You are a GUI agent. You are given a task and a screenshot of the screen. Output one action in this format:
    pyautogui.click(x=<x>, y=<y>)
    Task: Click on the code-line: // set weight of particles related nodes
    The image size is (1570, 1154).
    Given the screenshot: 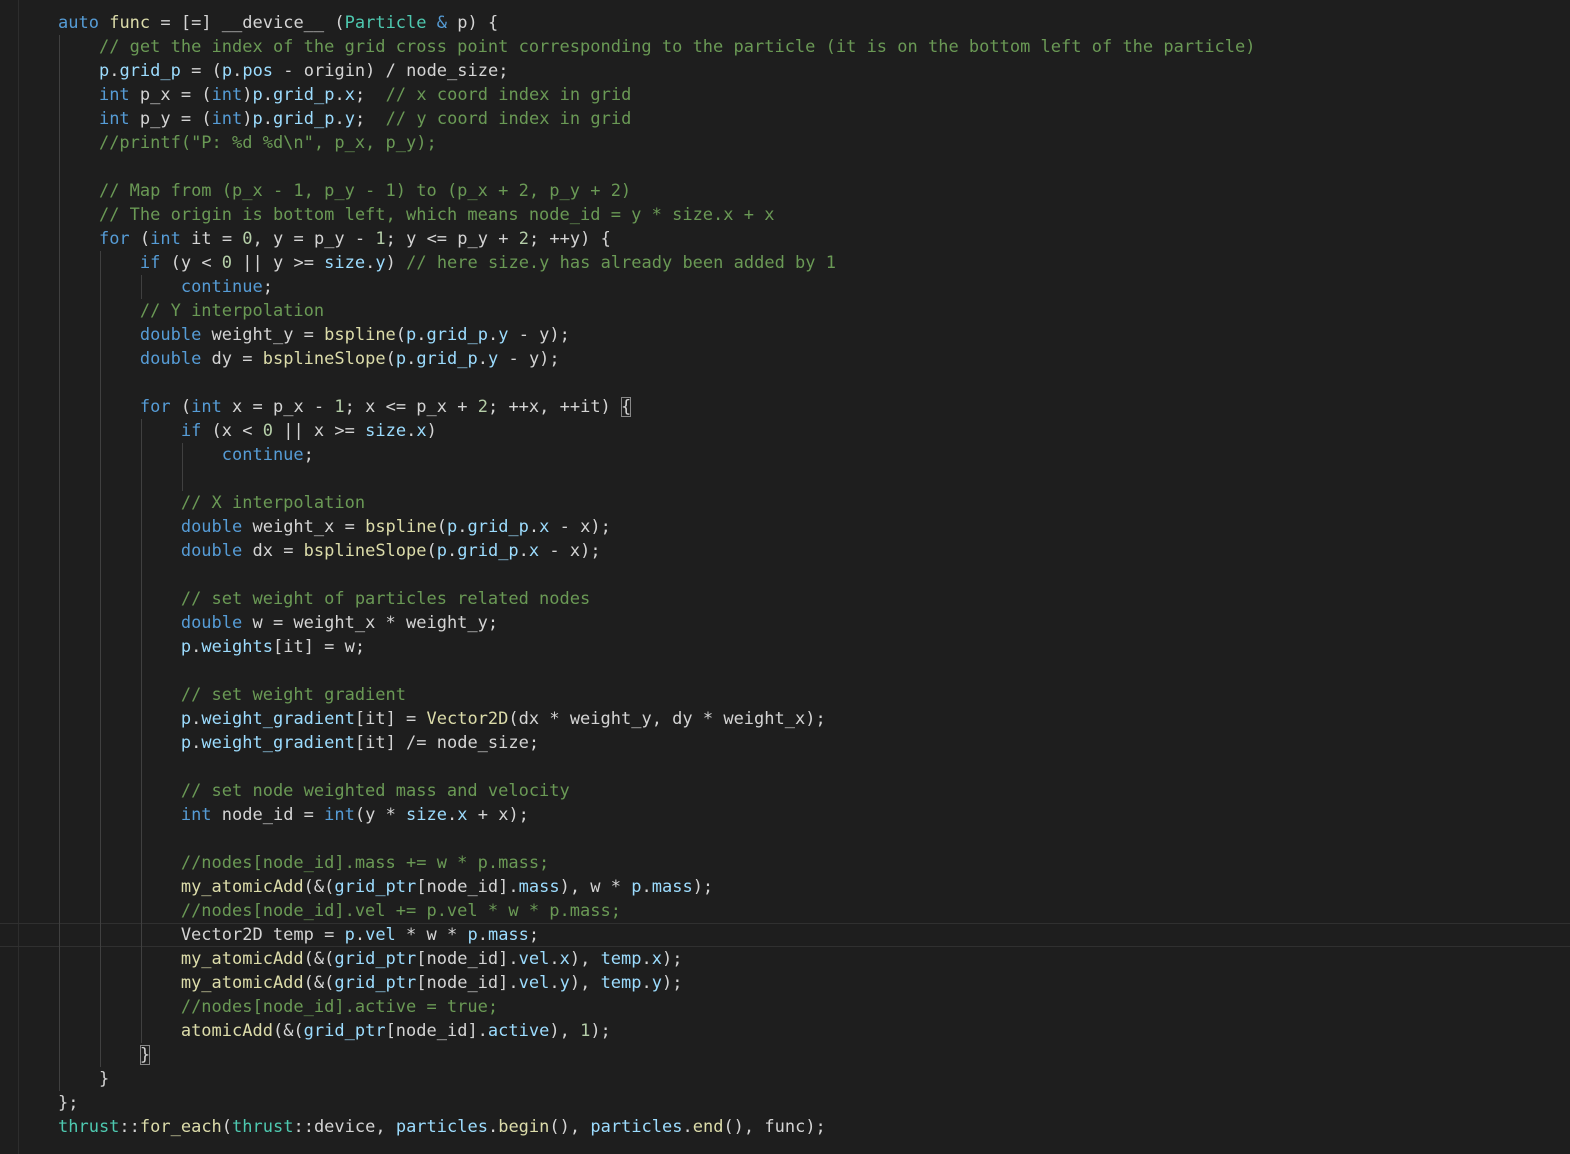 What is the action you would take?
    pyautogui.click(x=785, y=599)
    